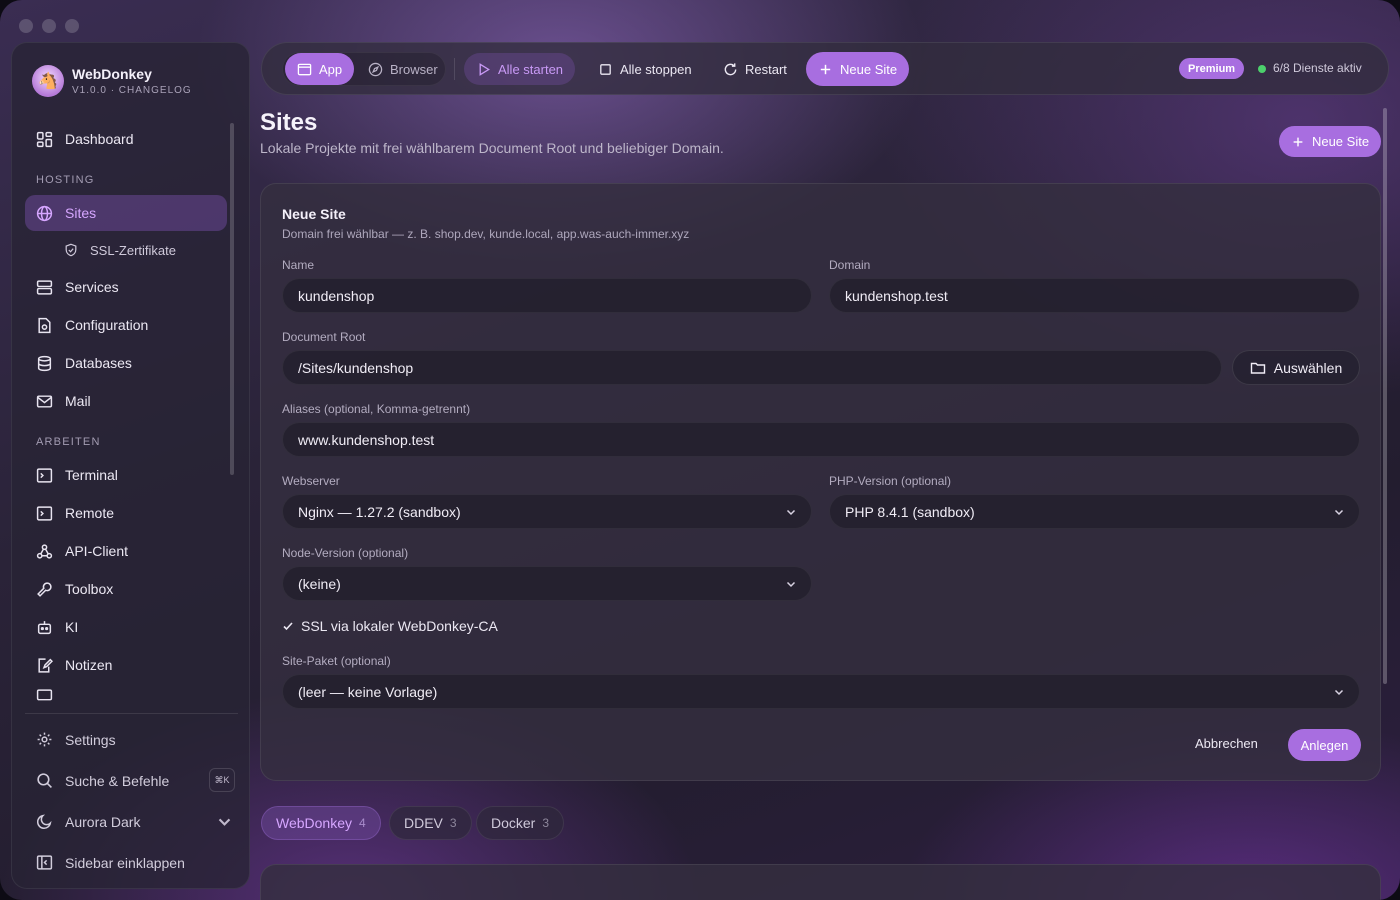 This screenshot has height=900, width=1400. What do you see at coordinates (26, 26) in the screenshot?
I see `close-window-button` at bounding box center [26, 26].